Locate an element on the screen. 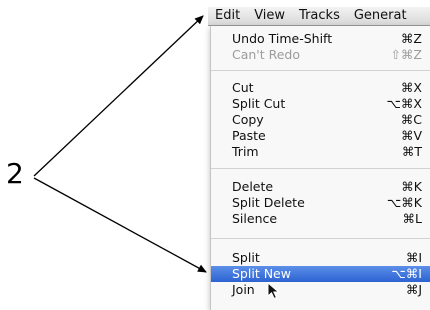 The height and width of the screenshot is (310, 430). menu-item-shortcut: ⌘X is located at coordinates (411, 87).